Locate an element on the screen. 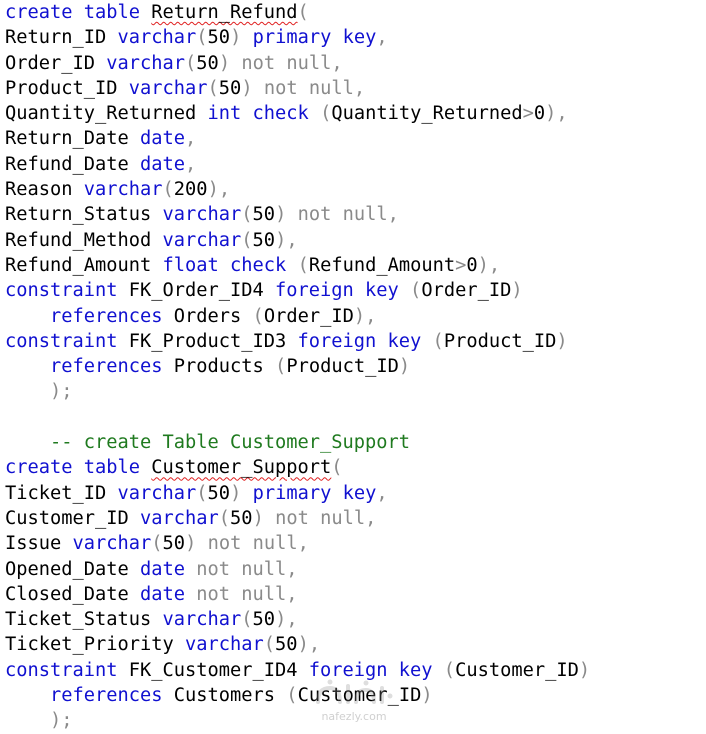 The width and height of the screenshot is (706, 734). code-line: Refund_Method varchar(50), is located at coordinates (355, 240).